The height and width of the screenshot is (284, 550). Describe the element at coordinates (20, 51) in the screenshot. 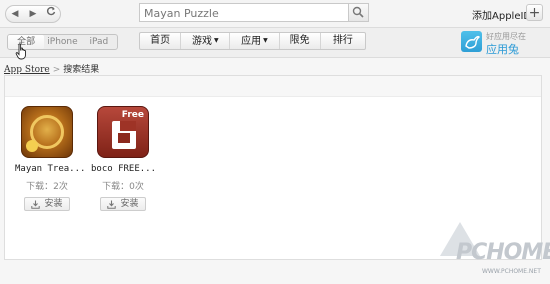

I see `hand-cursor-icon` at that location.